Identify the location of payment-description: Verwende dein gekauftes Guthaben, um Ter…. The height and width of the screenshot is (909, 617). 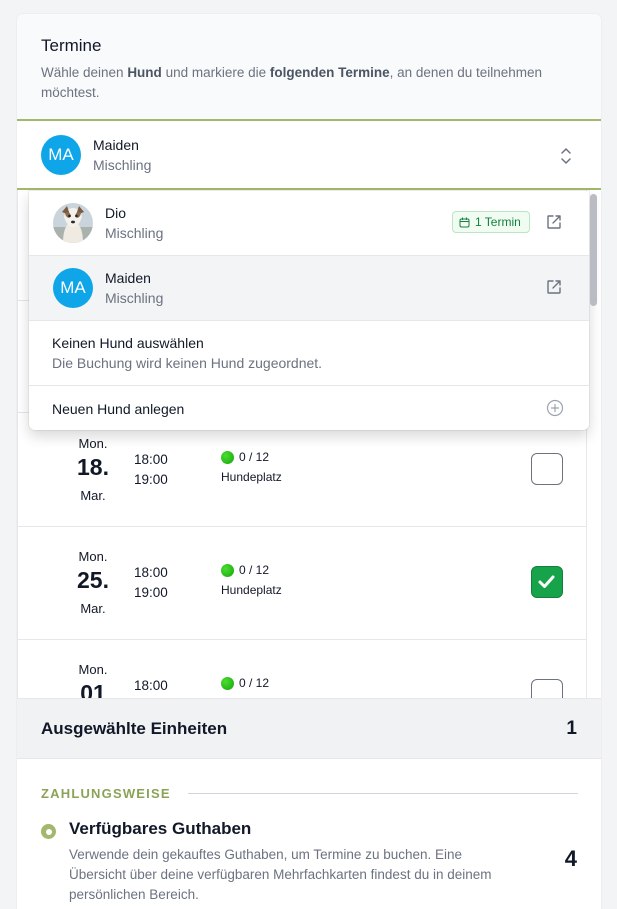
(280, 874).